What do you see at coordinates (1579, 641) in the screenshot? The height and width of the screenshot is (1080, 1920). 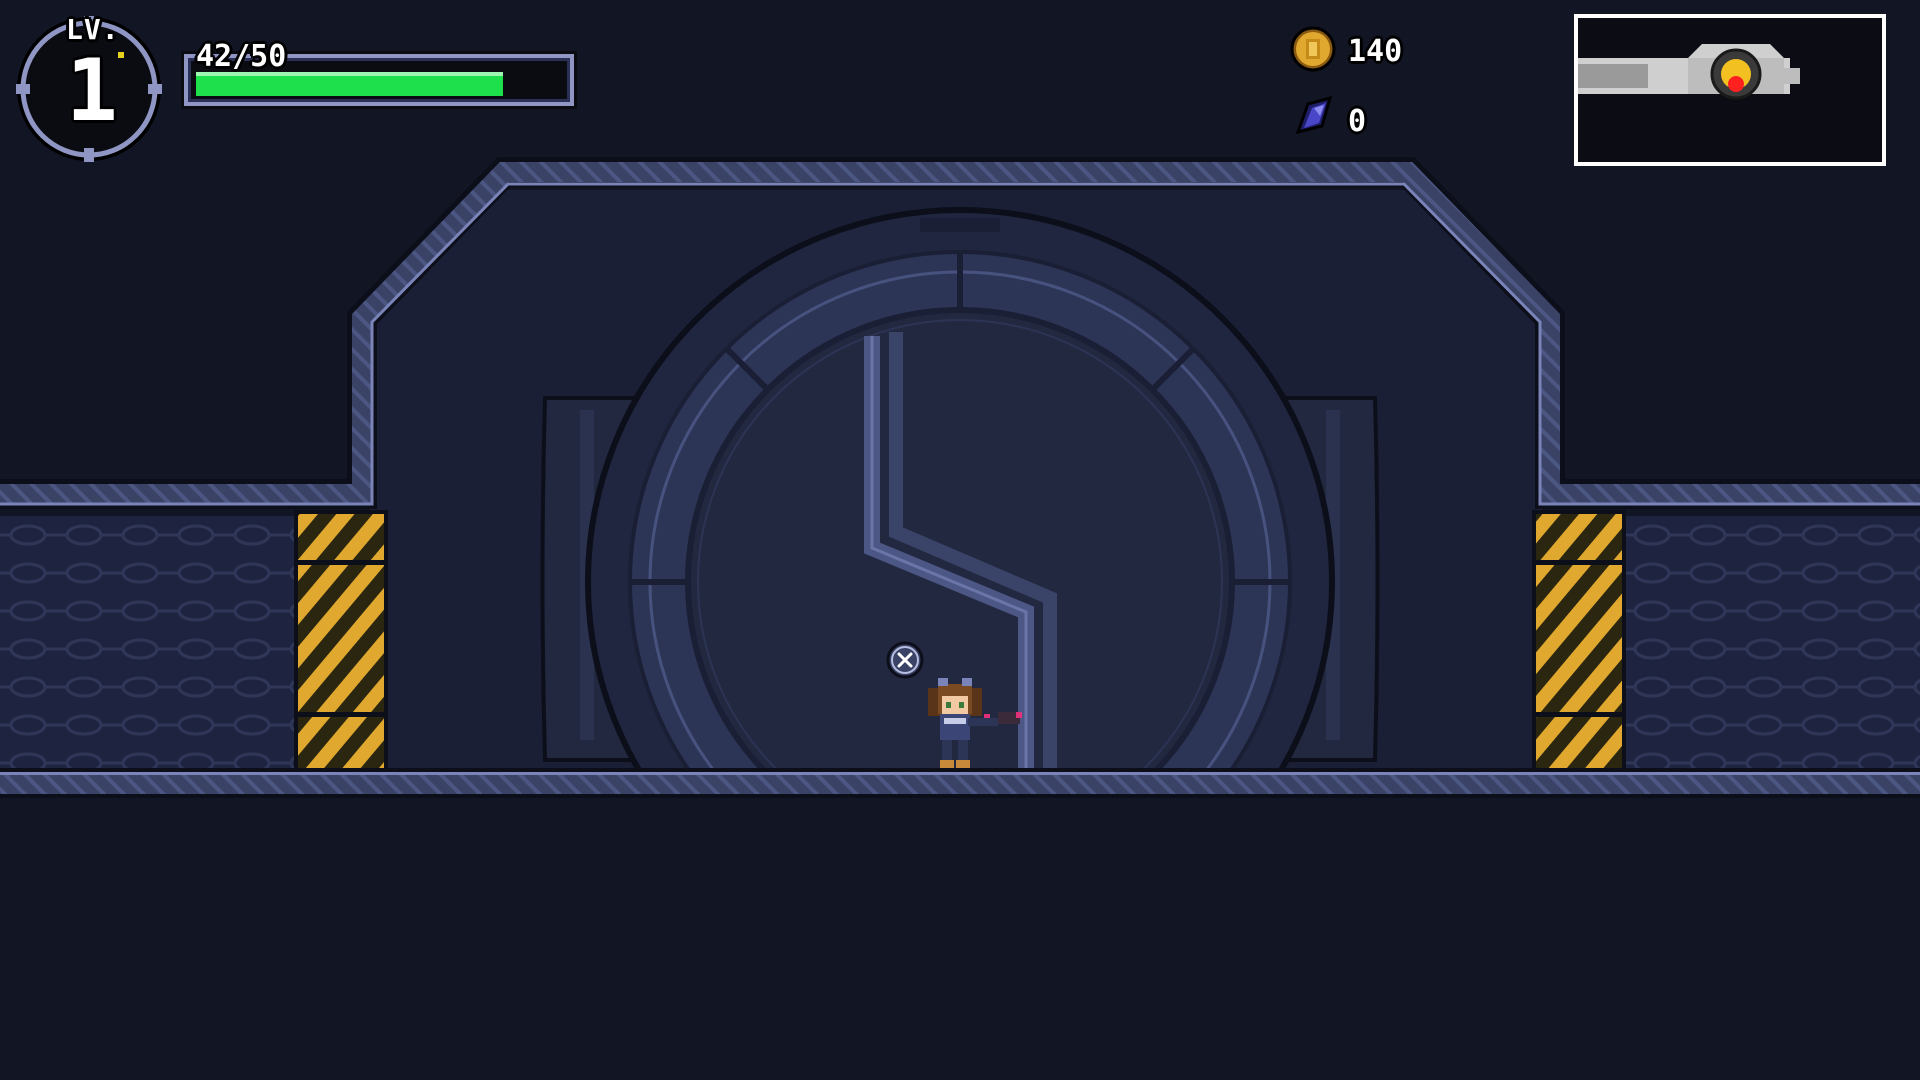 I see `hazard-pillar-right` at bounding box center [1579, 641].